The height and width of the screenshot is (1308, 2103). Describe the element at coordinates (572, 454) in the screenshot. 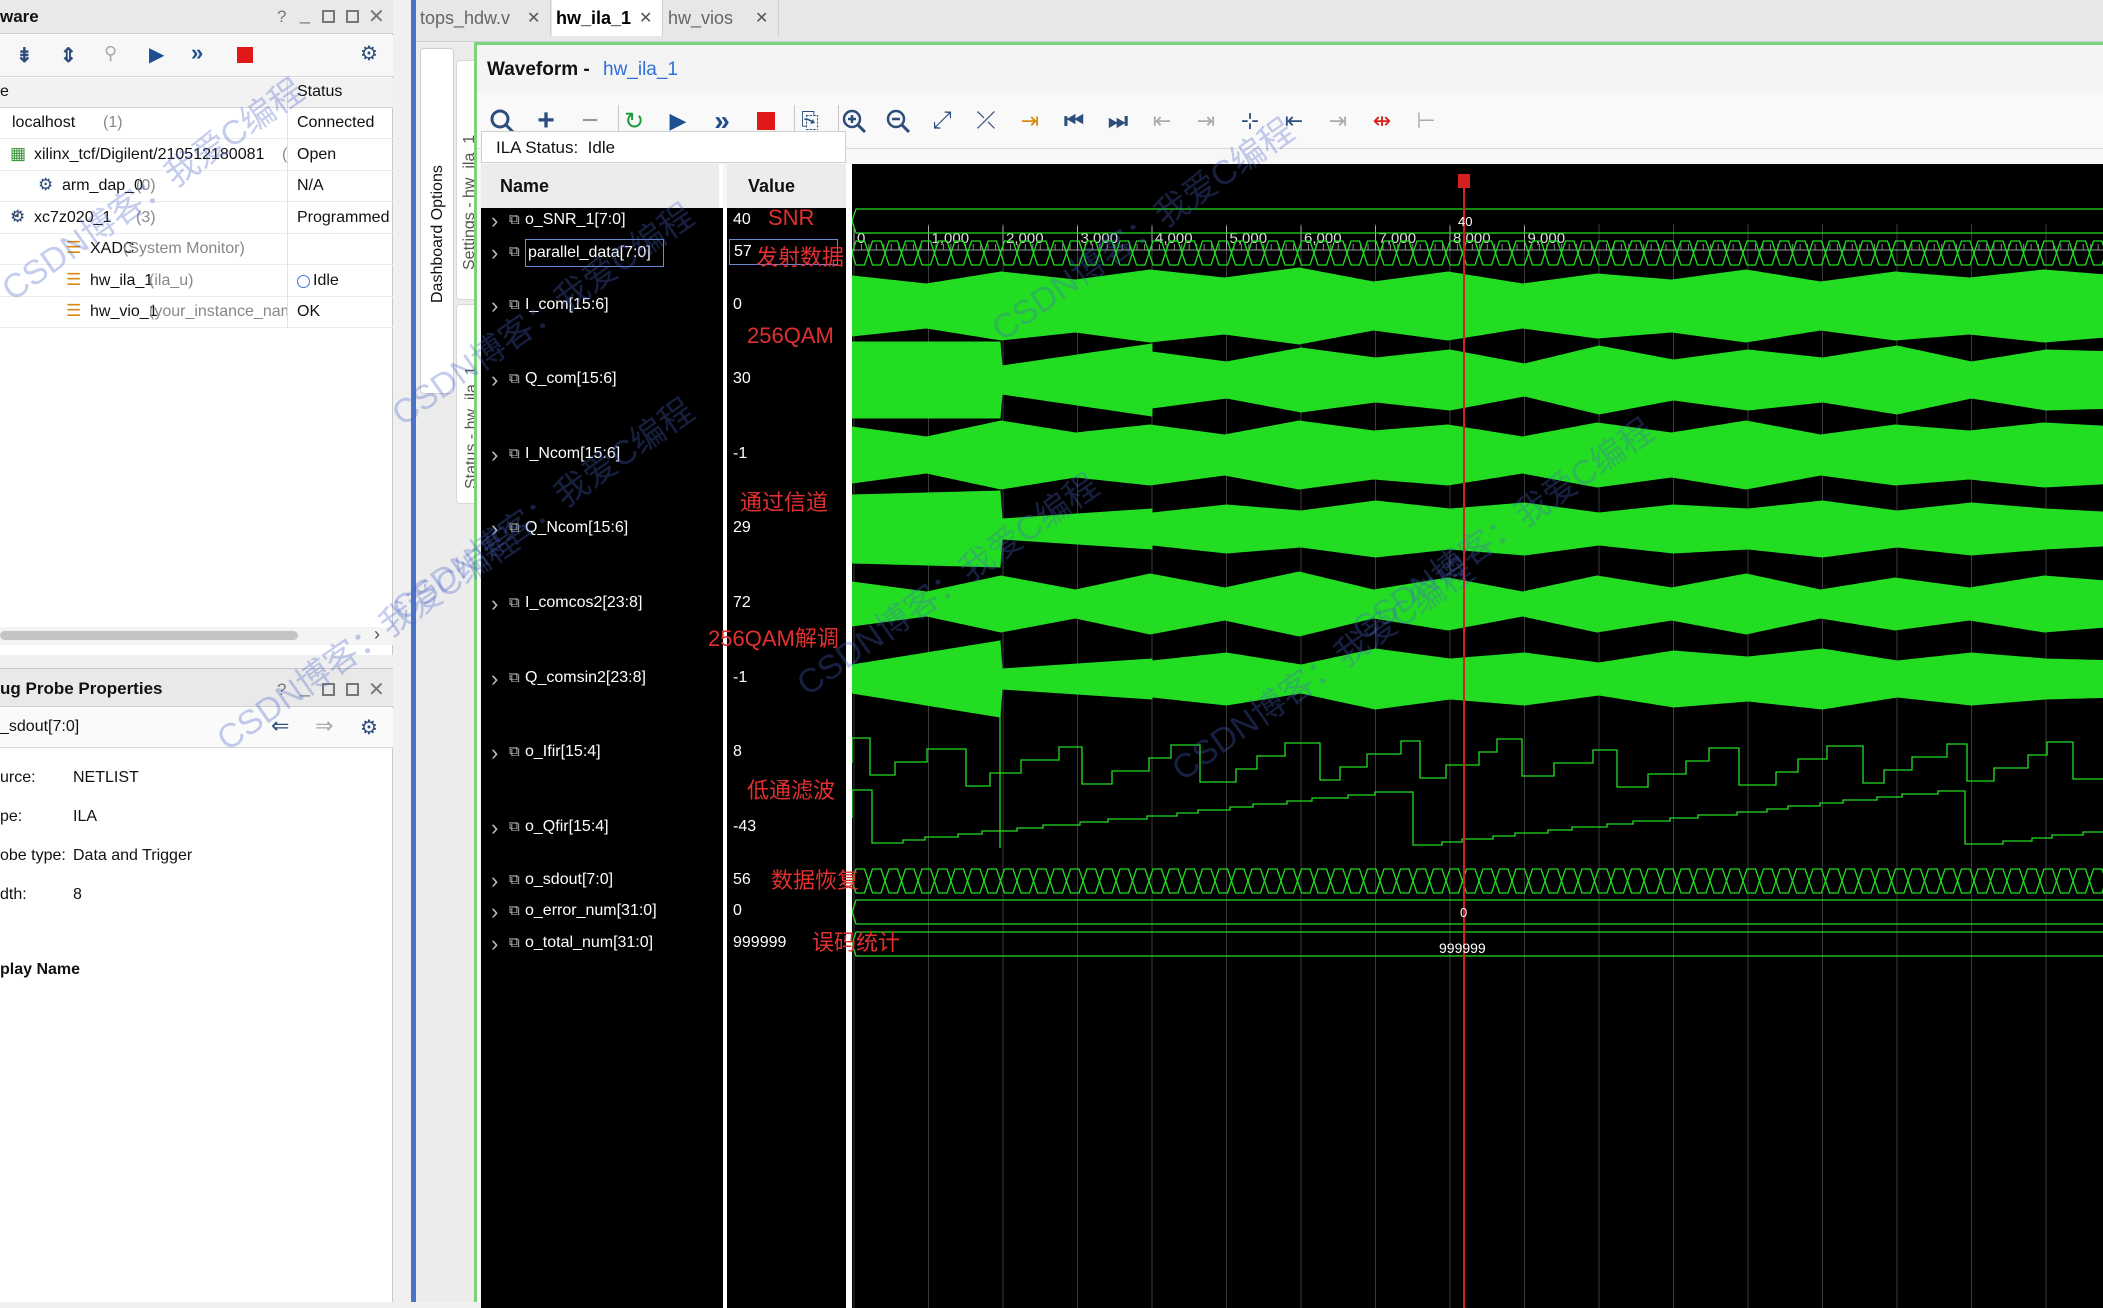

I see `signal-name: I_Ncom[15:6]` at that location.